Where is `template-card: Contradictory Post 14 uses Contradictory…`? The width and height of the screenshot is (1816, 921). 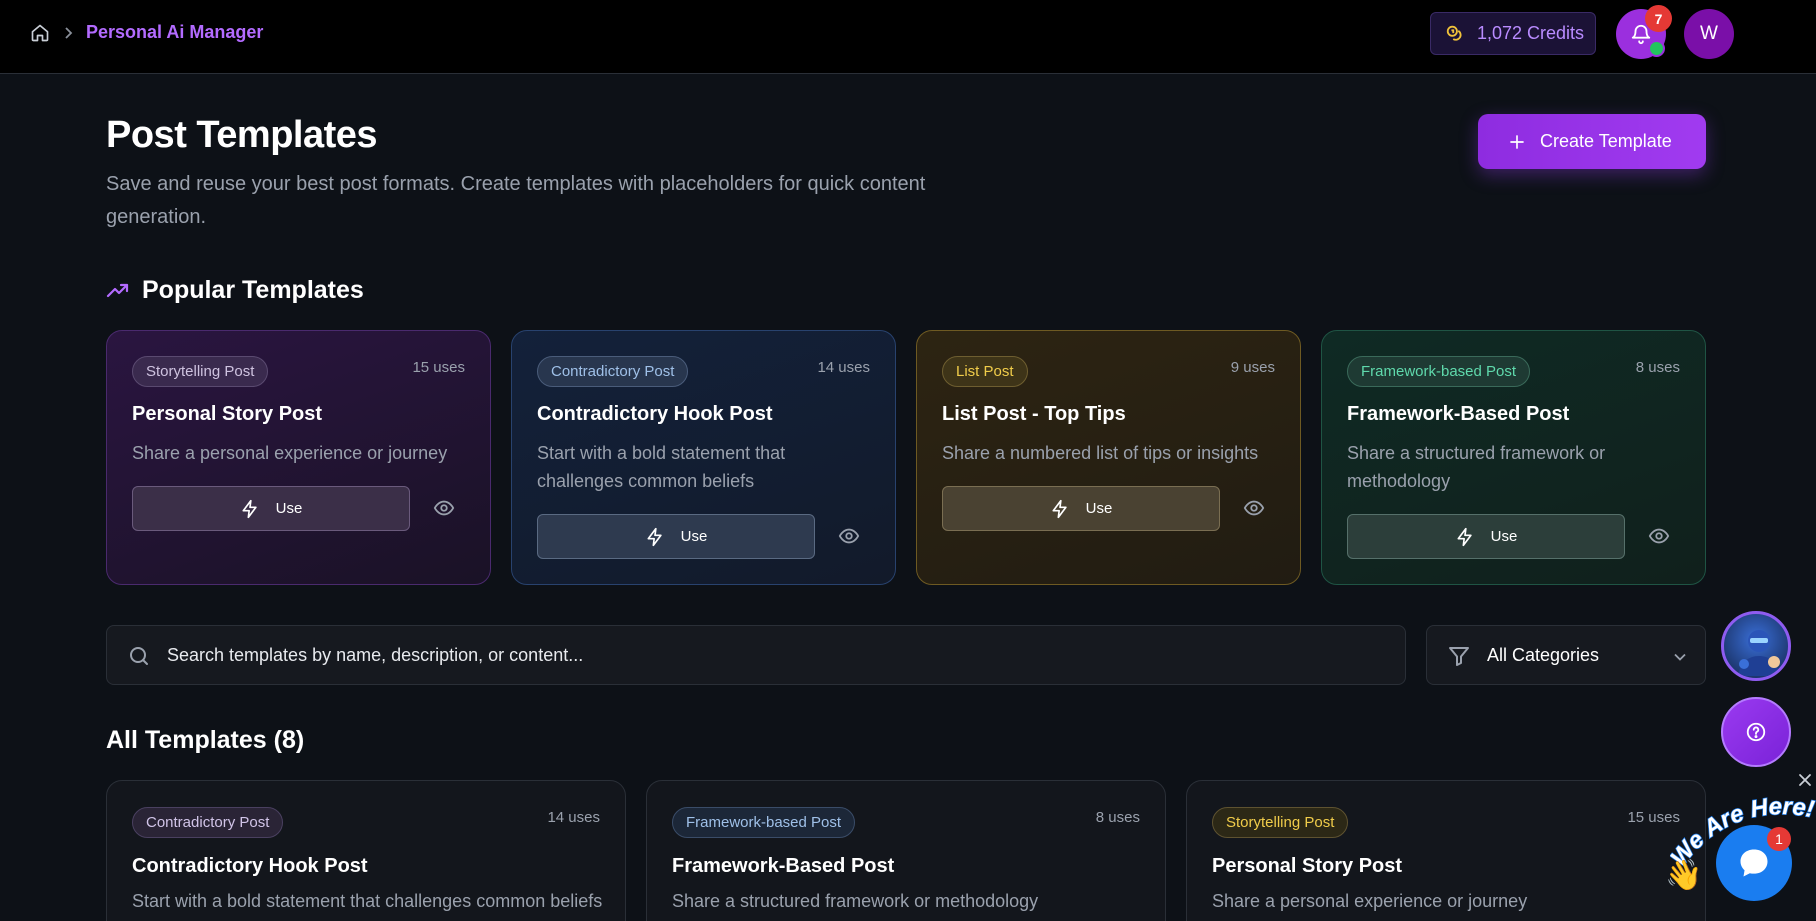
template-card: Contradictory Post 14 uses Contradictory… is located at coordinates (366, 850).